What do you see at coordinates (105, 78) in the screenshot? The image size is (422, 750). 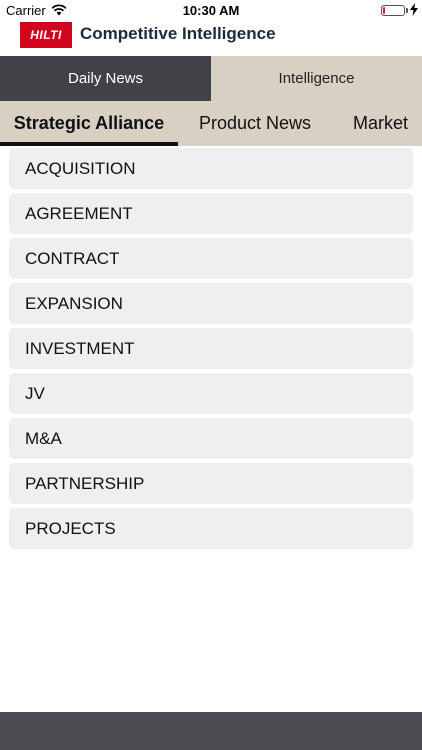 I see `tab-daily-news: Daily News` at bounding box center [105, 78].